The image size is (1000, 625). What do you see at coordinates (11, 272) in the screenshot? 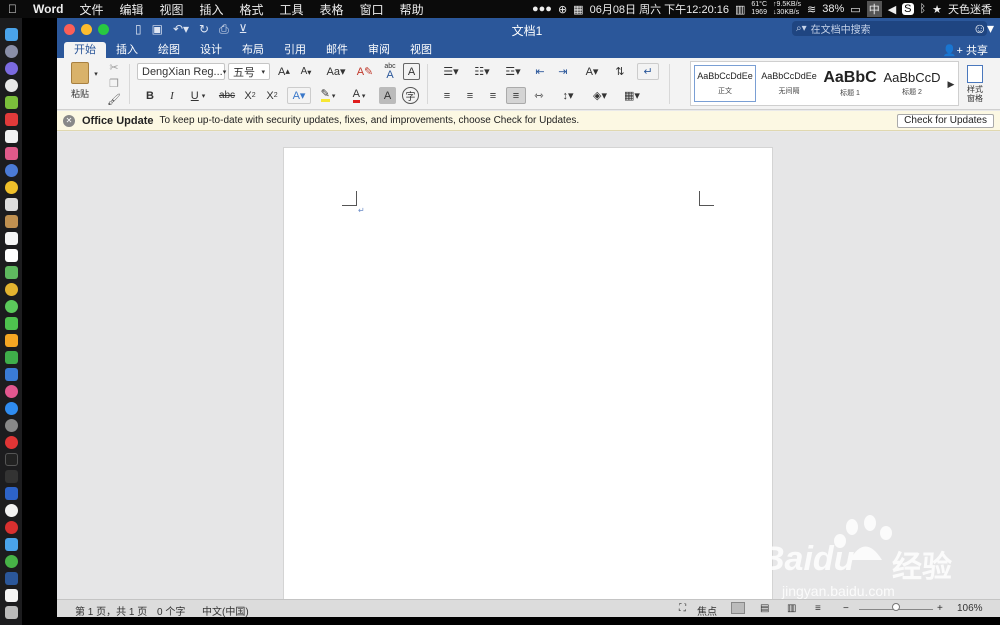
I see `maps-icon` at bounding box center [11, 272].